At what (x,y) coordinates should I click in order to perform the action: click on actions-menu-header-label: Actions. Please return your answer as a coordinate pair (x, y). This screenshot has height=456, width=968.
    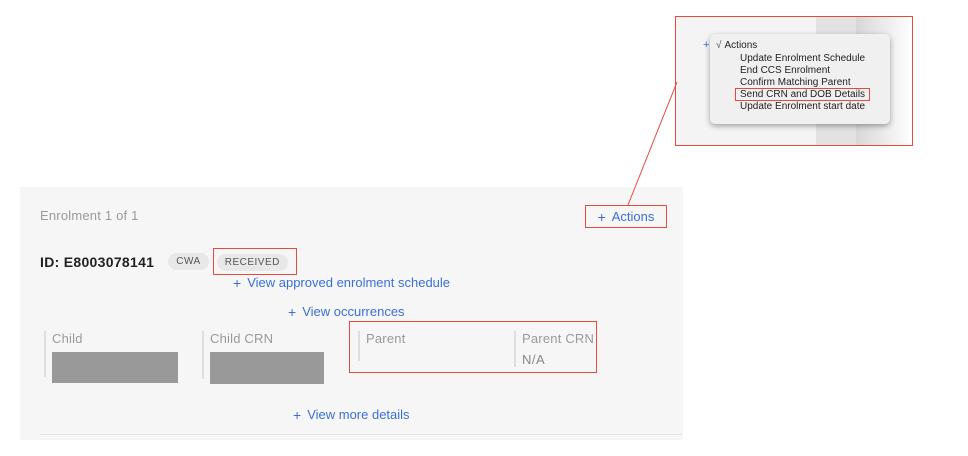
    Looking at the image, I should click on (741, 45).